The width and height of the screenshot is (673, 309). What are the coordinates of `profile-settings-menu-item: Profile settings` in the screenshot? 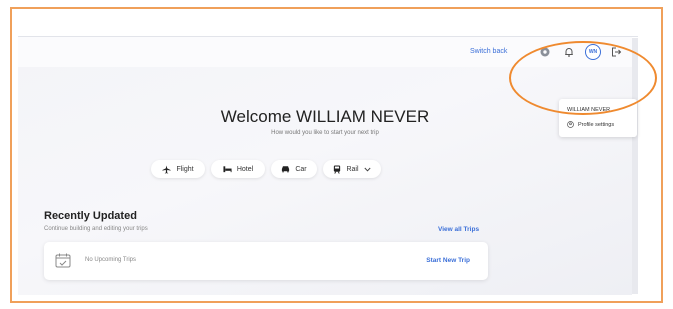 It's located at (590, 124).